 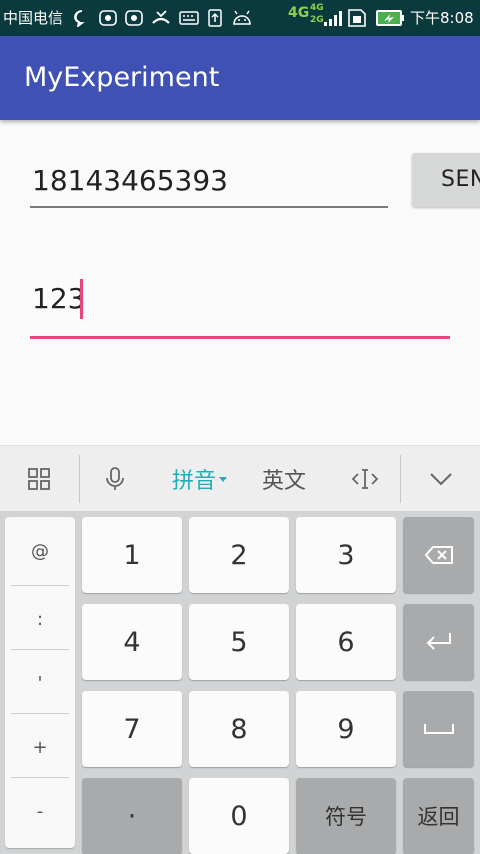 What do you see at coordinates (215, 18) in the screenshot?
I see `upload-icon` at bounding box center [215, 18].